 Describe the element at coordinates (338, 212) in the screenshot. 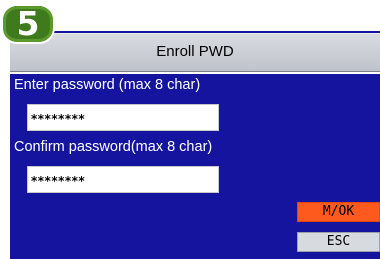

I see `ok-button: M/OK` at that location.